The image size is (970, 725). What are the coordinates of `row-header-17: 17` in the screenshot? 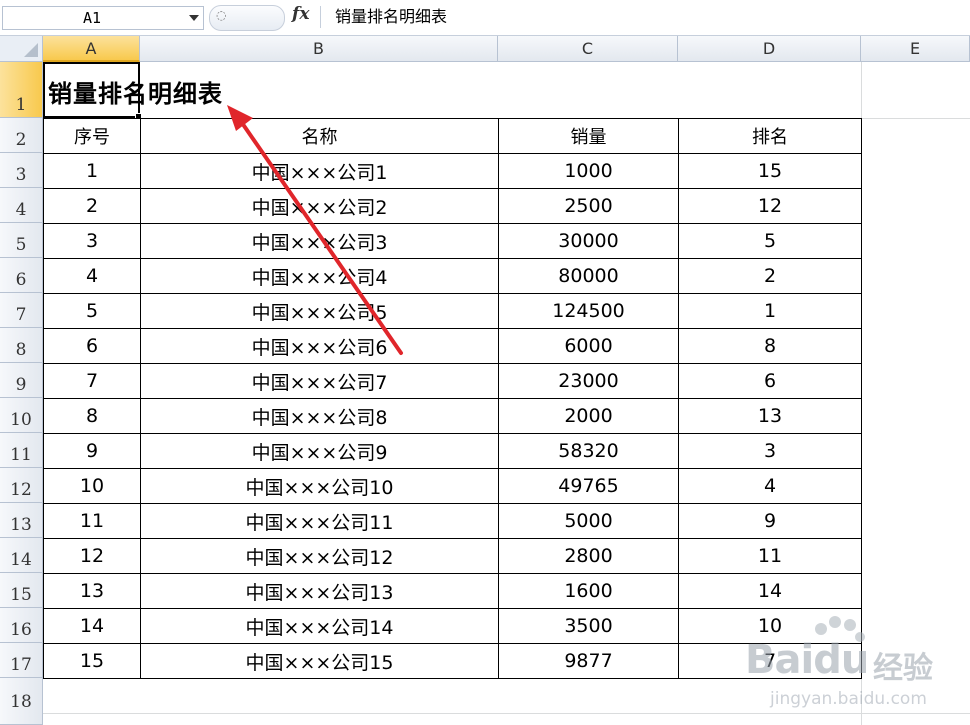 It's located at (21, 660).